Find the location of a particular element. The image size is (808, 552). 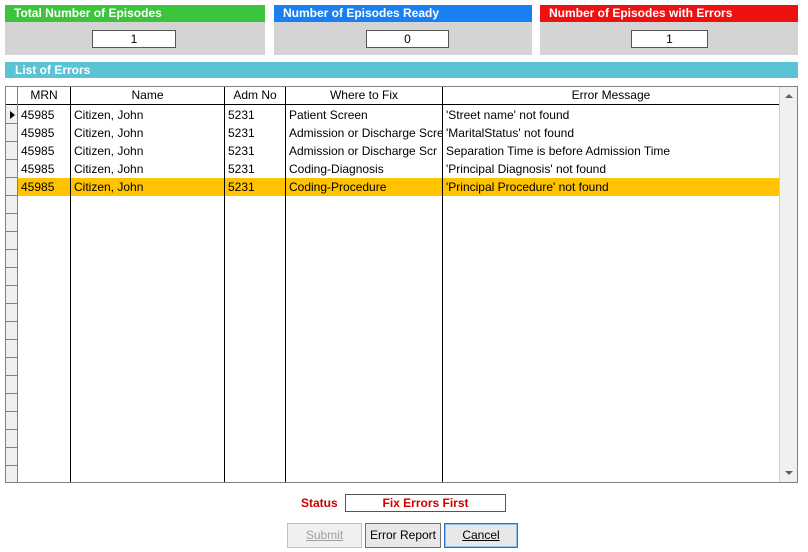

submit-button-label: Submit is located at coordinates (324, 535).